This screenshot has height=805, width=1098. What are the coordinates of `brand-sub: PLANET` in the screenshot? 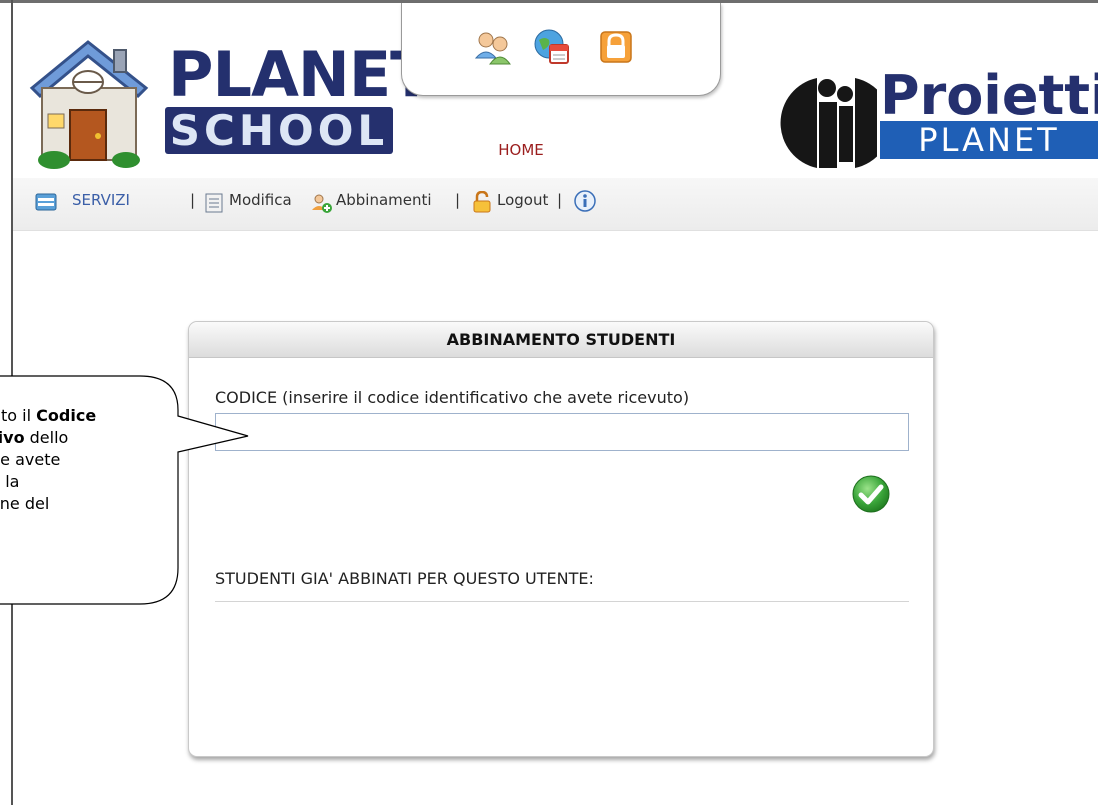 It's located at (989, 140).